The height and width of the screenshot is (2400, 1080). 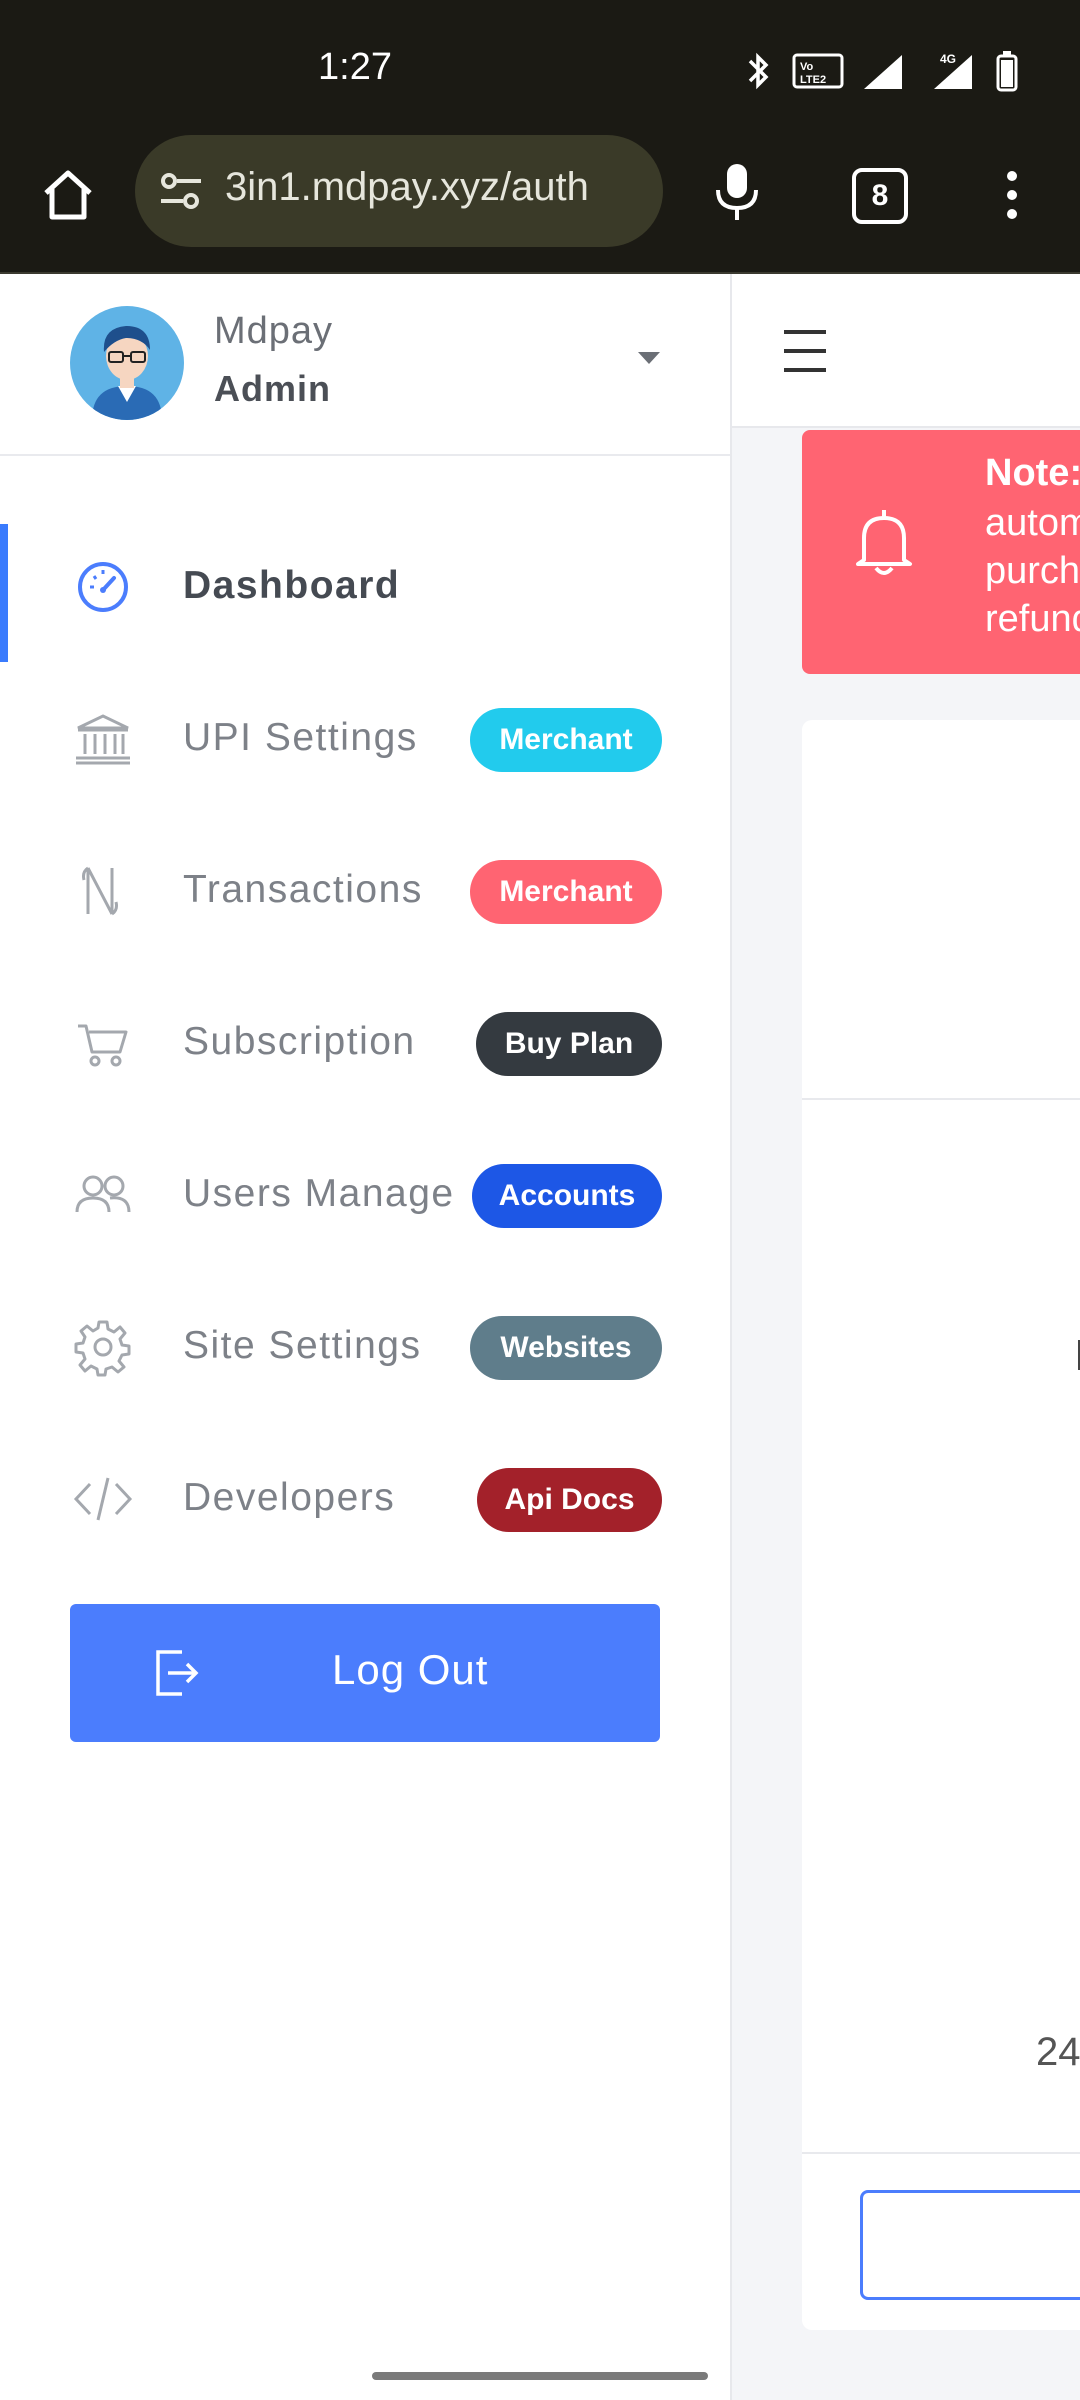 I want to click on alert-text-line: autom, so click(x=1032, y=523).